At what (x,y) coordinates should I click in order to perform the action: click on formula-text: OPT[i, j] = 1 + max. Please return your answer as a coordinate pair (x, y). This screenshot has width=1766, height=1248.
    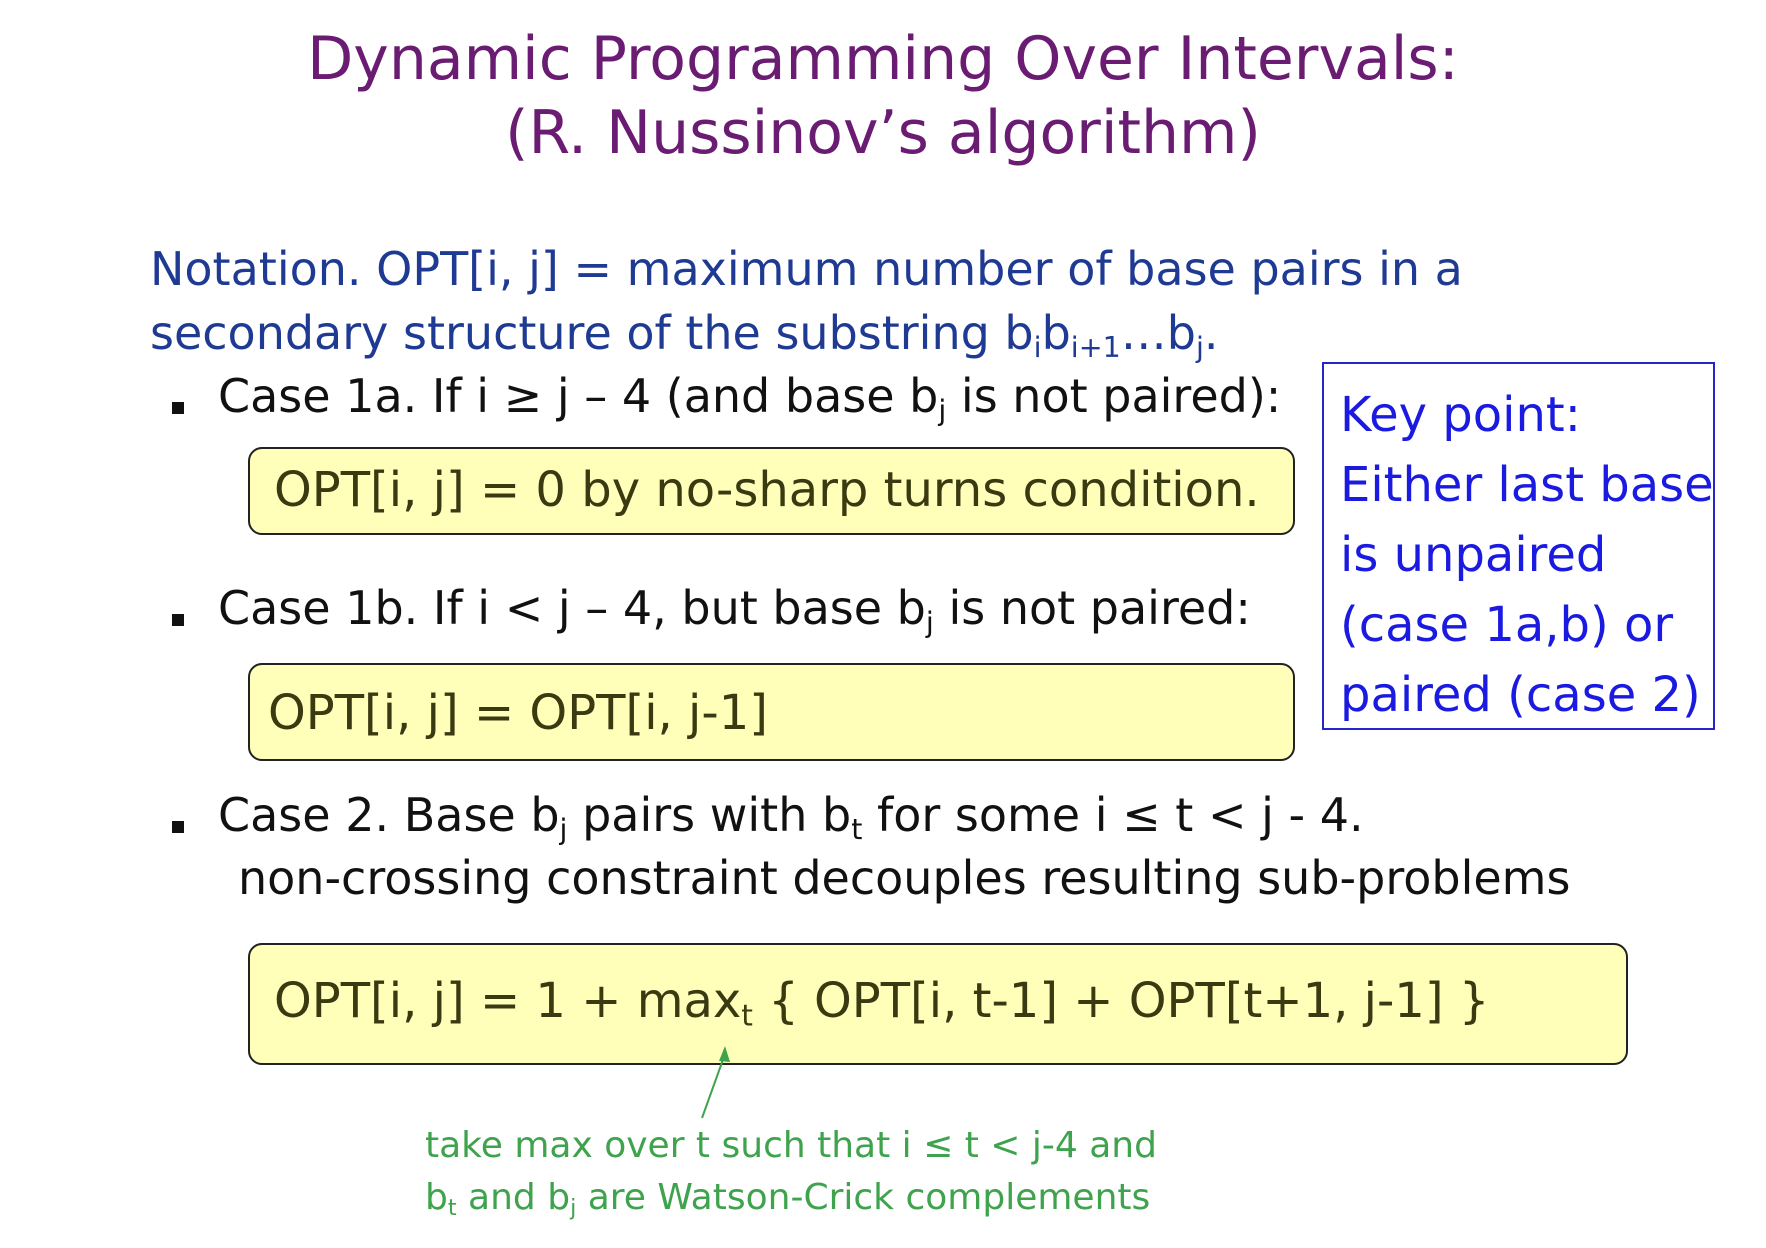
    Looking at the image, I should click on (508, 1001).